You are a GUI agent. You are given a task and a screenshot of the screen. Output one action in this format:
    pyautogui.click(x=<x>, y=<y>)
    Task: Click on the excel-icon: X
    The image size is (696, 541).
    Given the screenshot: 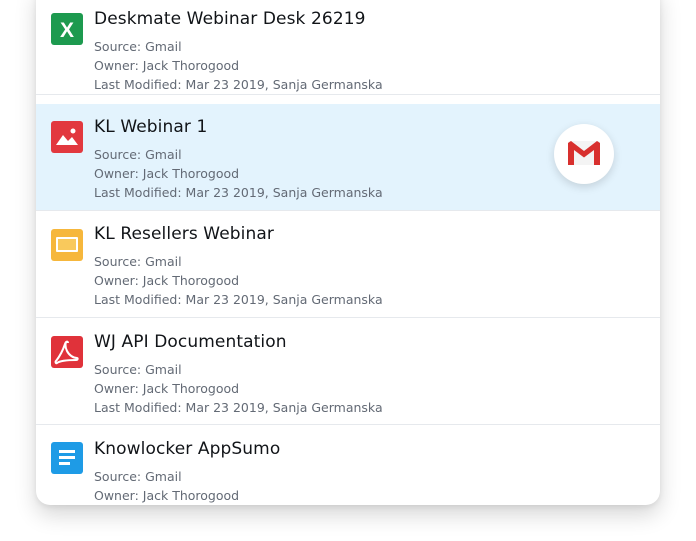 What is the action you would take?
    pyautogui.click(x=67, y=29)
    